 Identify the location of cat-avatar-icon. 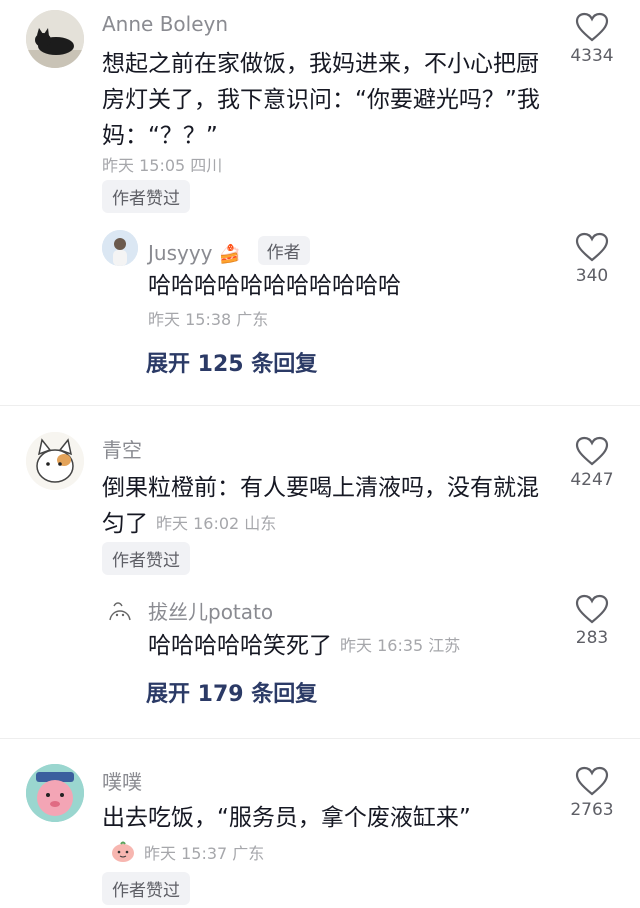
(55, 39).